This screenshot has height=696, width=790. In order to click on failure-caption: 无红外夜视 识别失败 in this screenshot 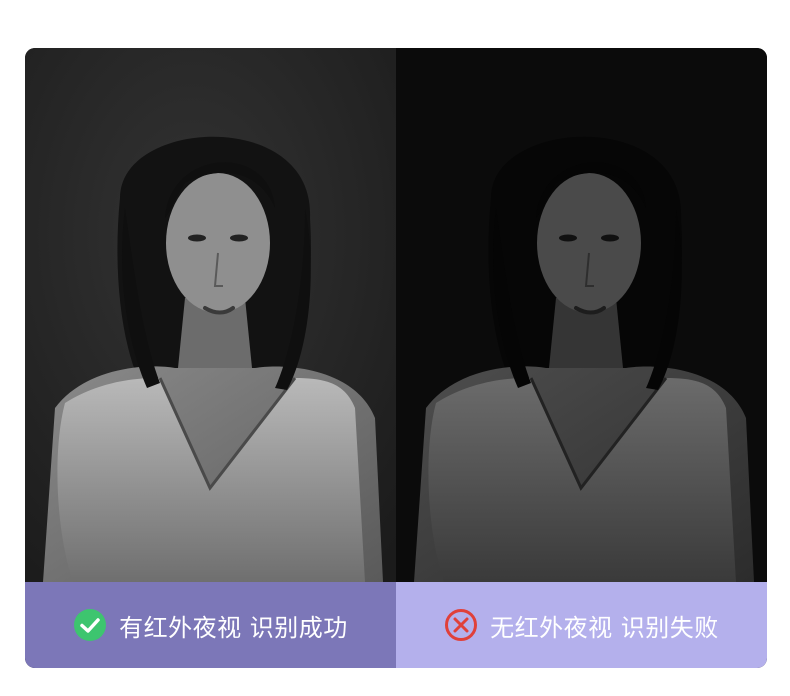, I will do `click(604, 627)`.